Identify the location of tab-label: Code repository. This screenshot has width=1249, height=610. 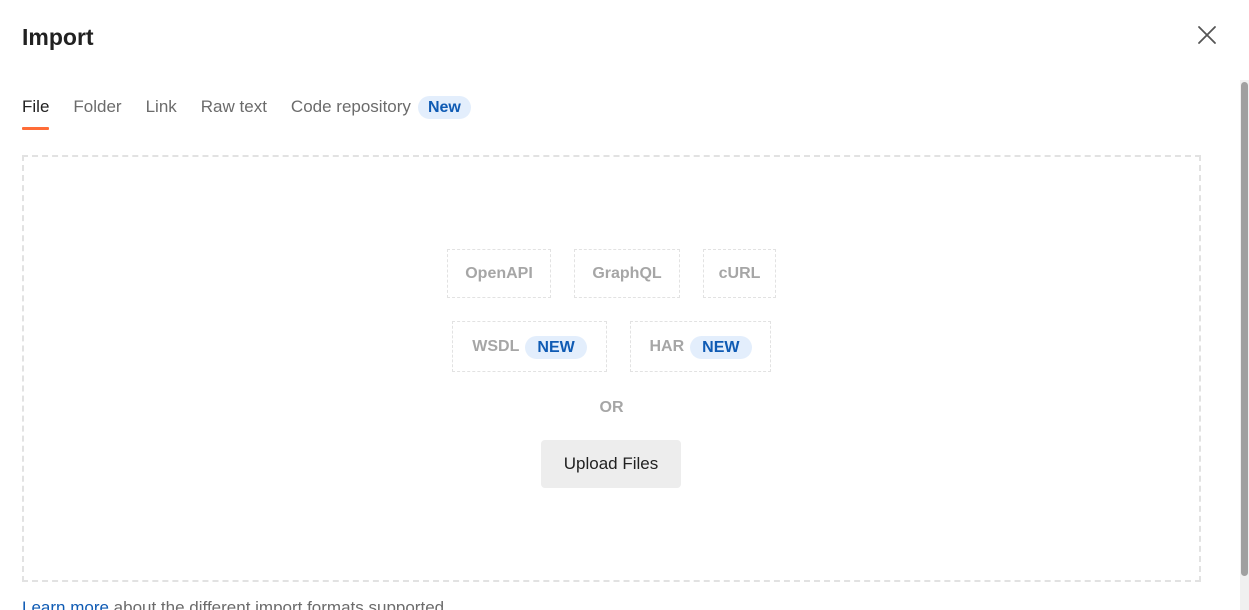
(350, 106).